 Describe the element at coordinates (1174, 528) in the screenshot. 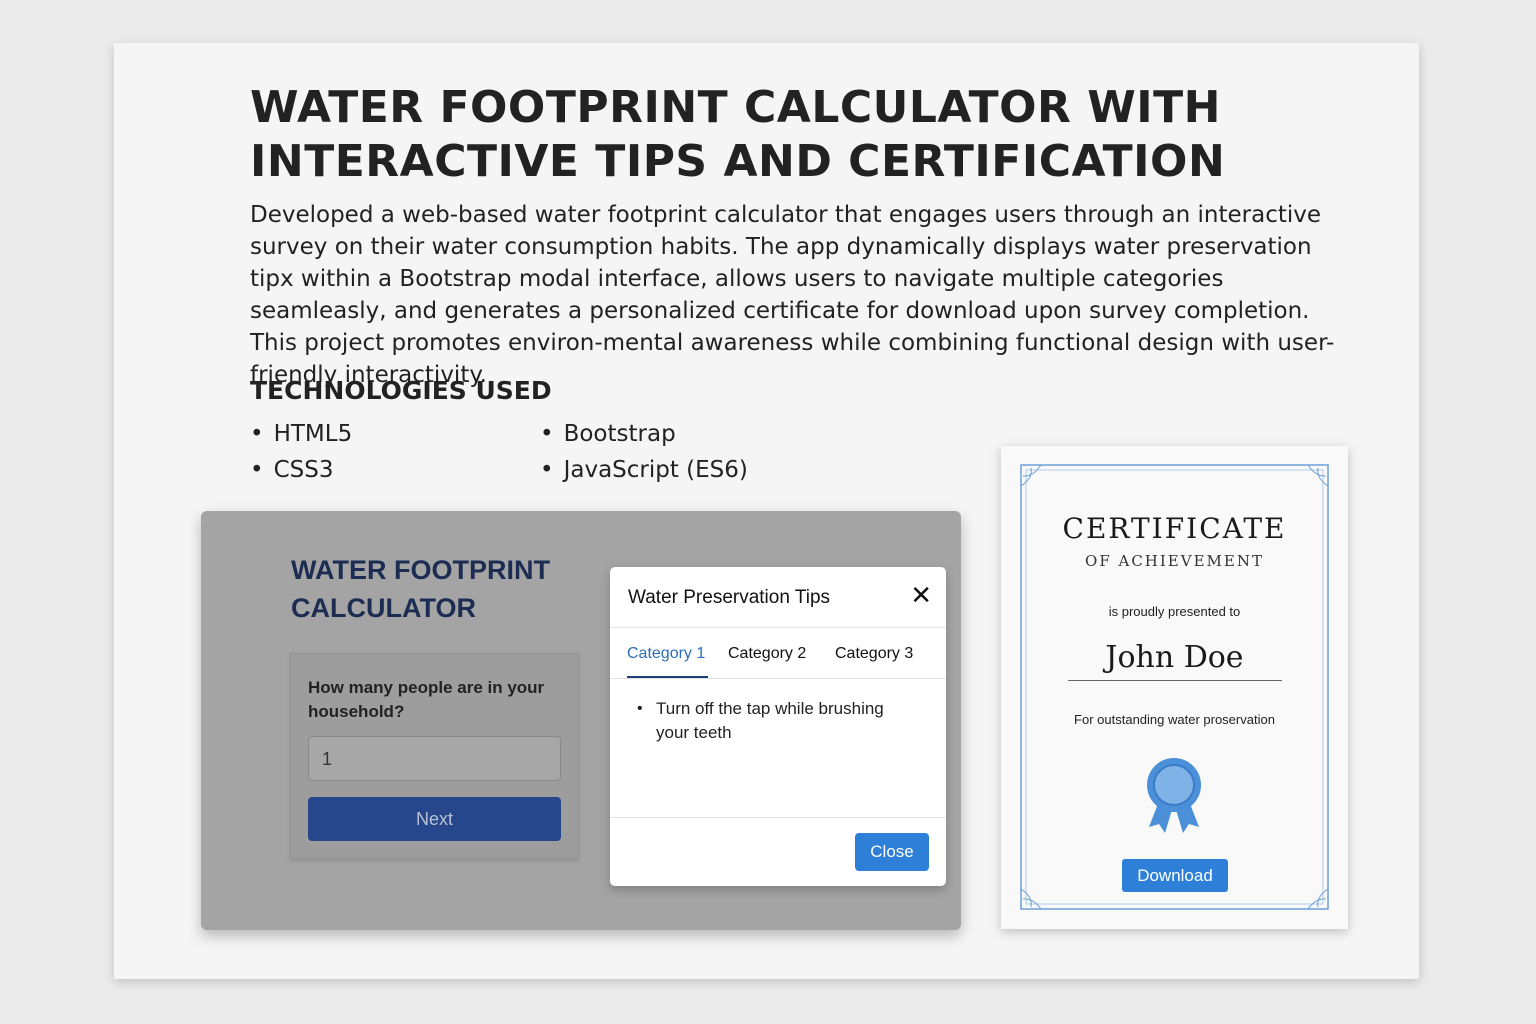

I see `certificate-title: CERTIFICATE` at that location.